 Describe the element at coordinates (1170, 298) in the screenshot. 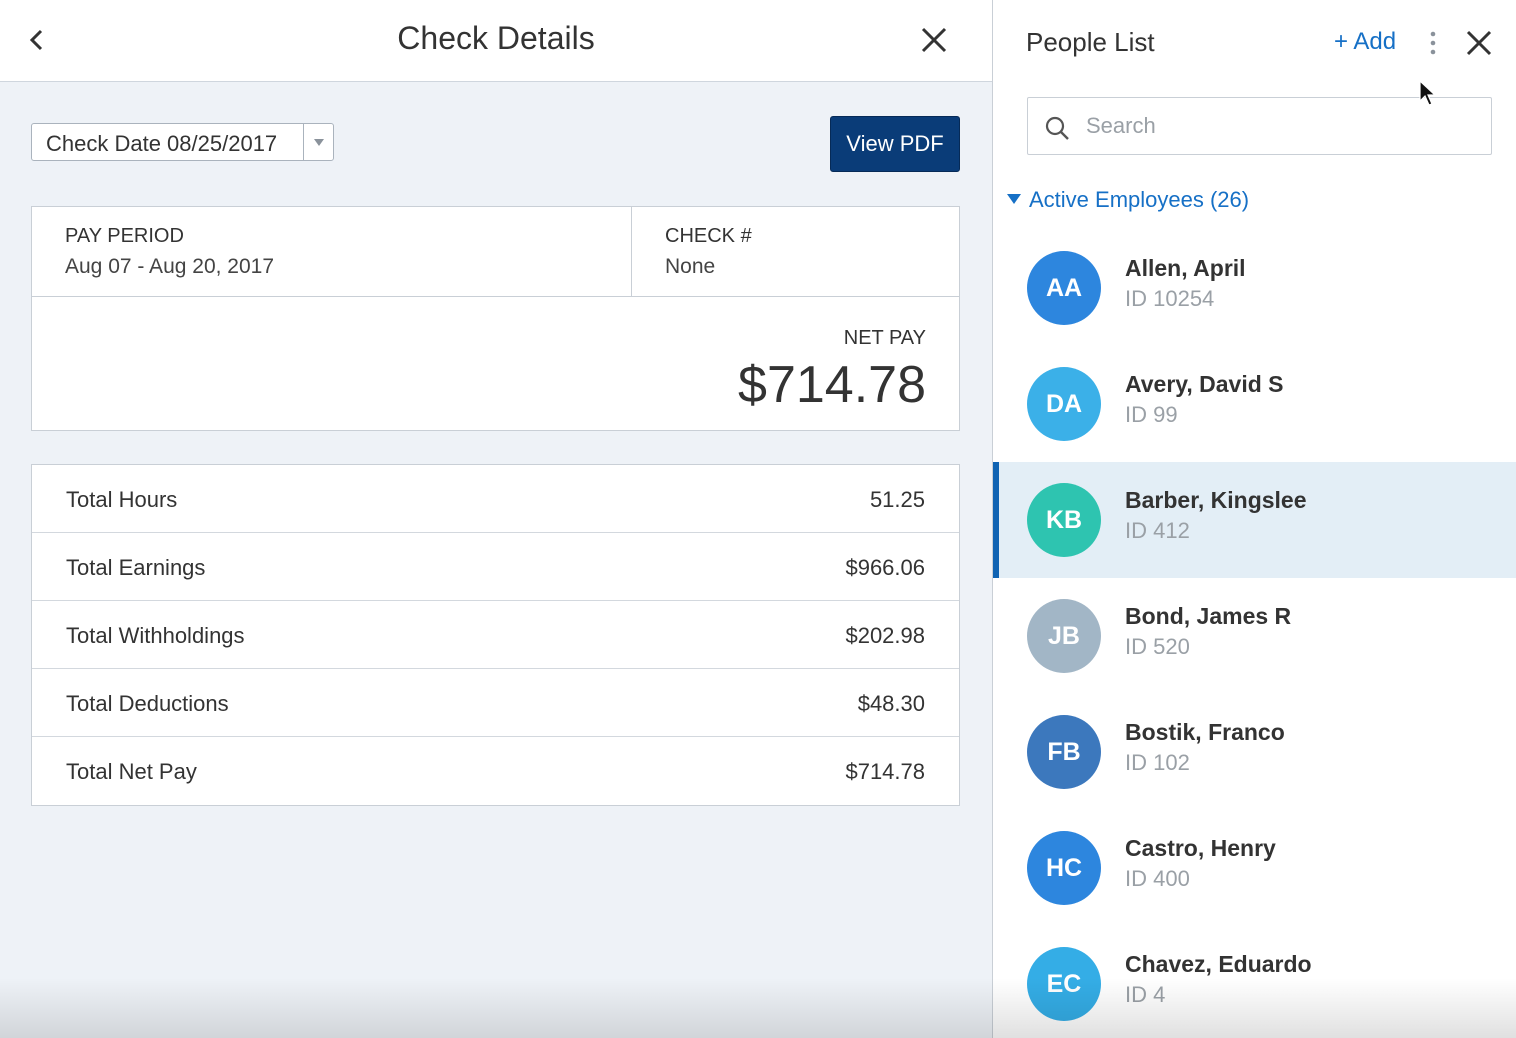

I see `employee-id: ID 10254` at that location.